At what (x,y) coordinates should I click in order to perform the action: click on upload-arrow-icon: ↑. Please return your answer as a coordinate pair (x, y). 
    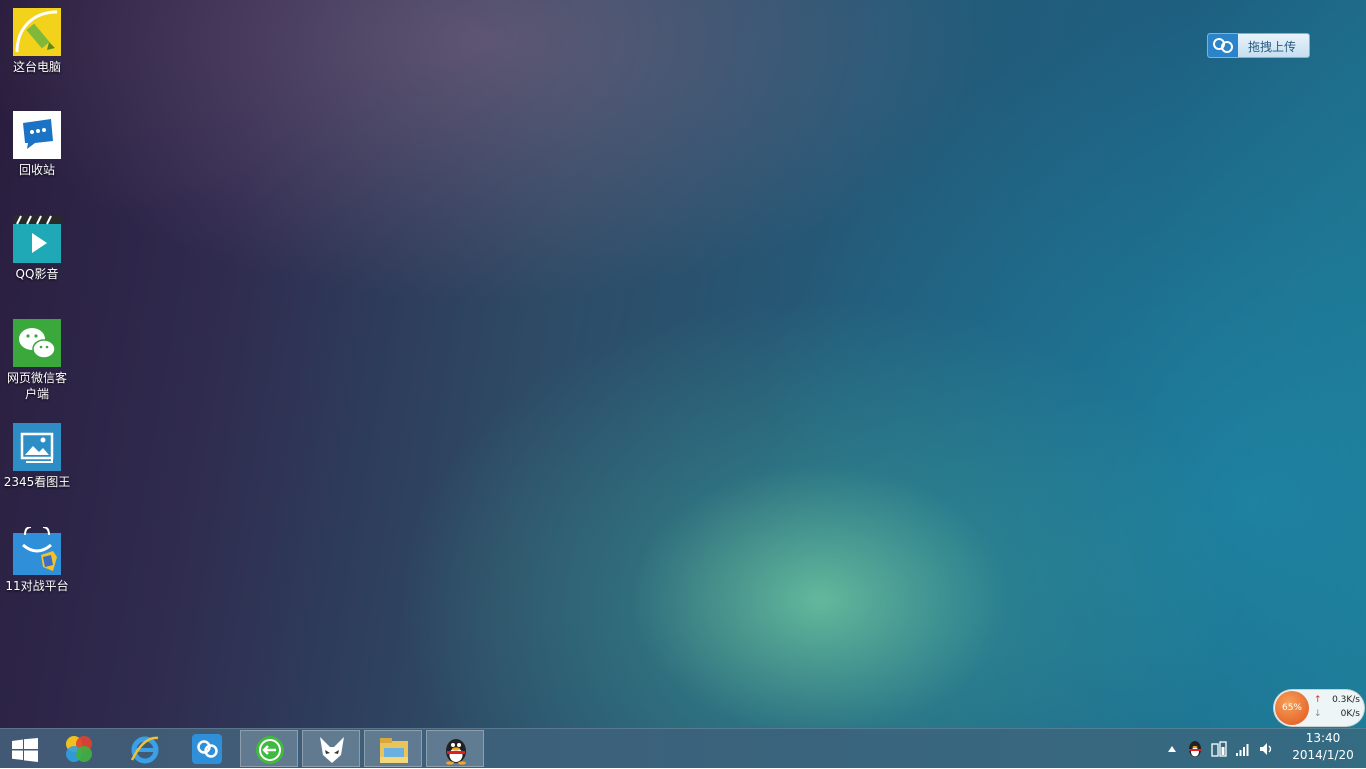
    Looking at the image, I should click on (1318, 700).